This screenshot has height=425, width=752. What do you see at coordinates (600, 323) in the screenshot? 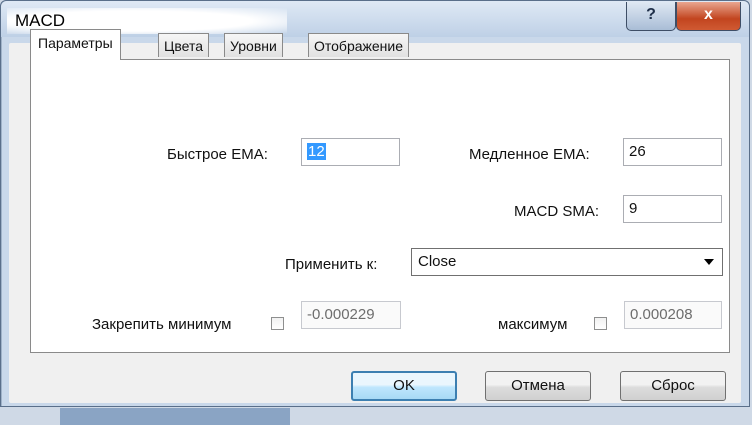
I see `fix-max-checkbox` at bounding box center [600, 323].